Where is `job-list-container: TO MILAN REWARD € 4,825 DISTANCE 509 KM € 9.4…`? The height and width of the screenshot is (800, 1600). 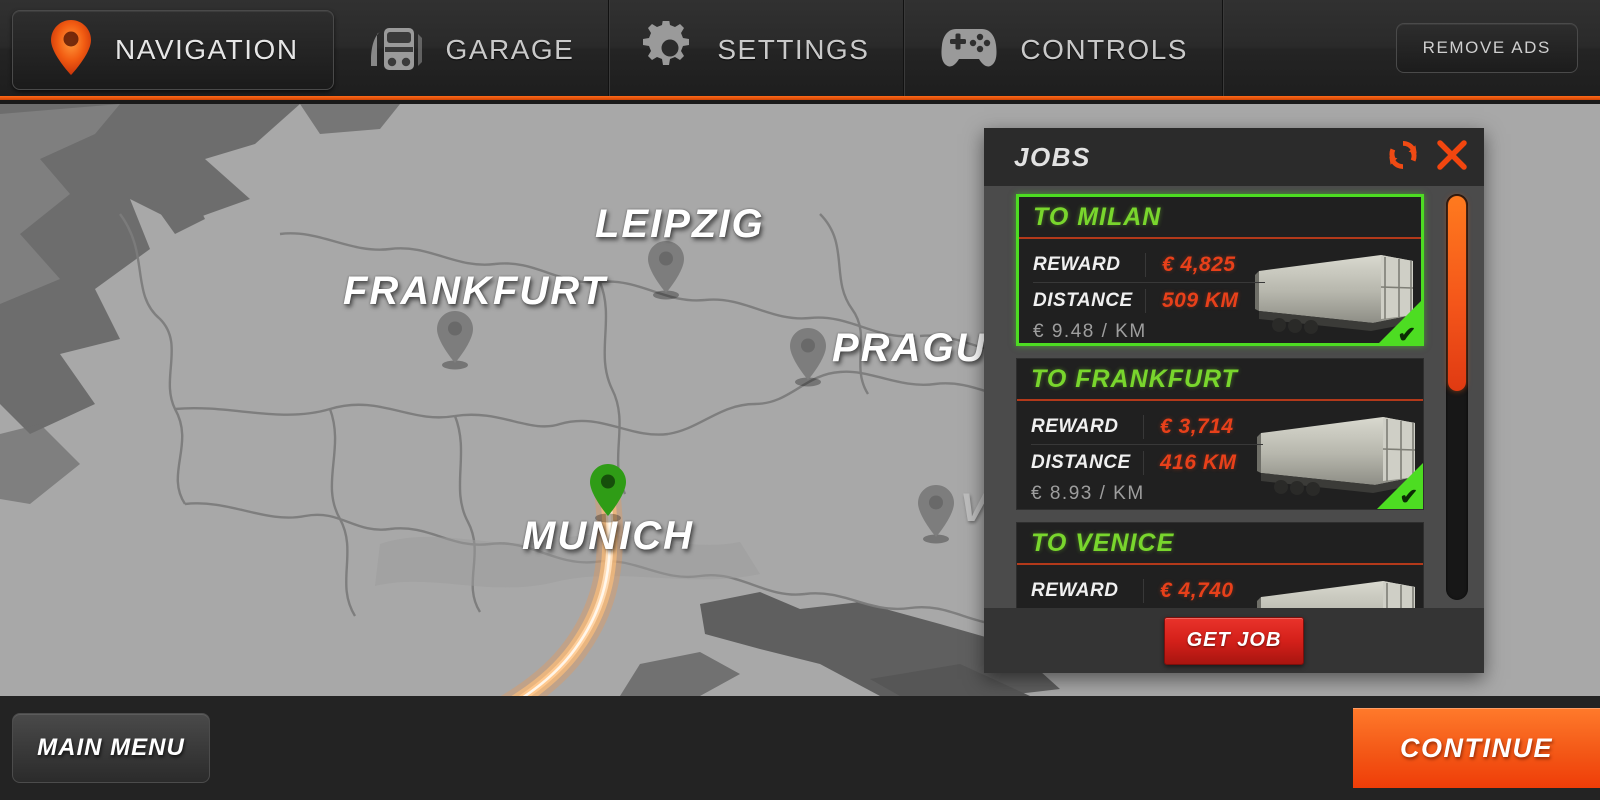 job-list-container: TO MILAN REWARD € 4,825 DISTANCE 509 KM € 9.4… is located at coordinates (1245, 401).